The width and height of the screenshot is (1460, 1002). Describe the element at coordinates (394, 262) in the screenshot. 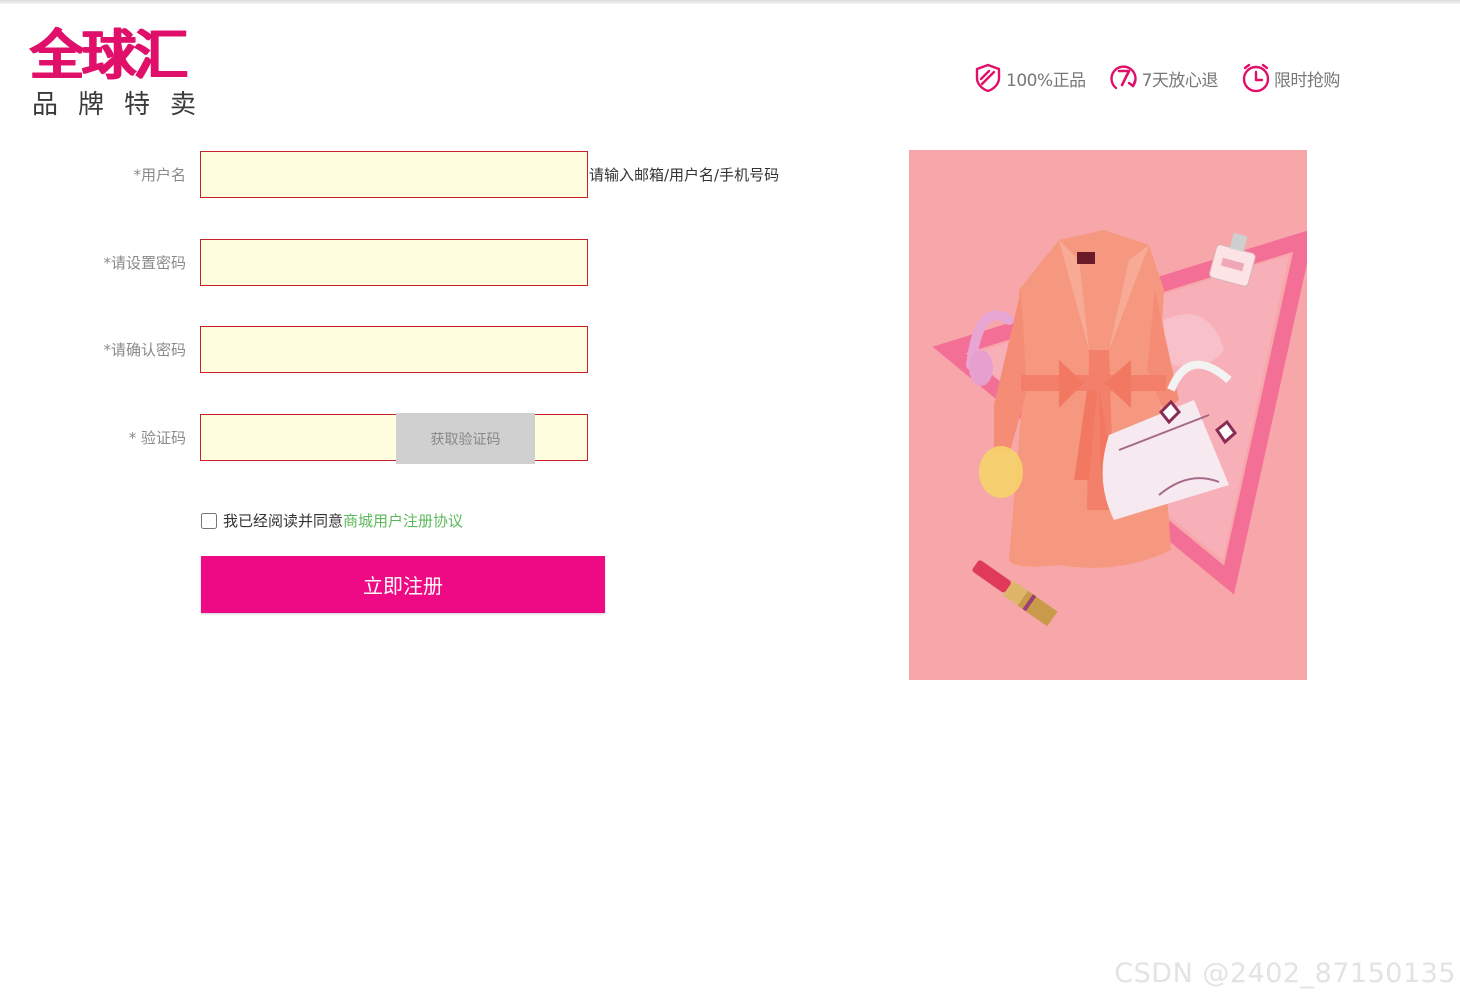

I see `password-input` at that location.